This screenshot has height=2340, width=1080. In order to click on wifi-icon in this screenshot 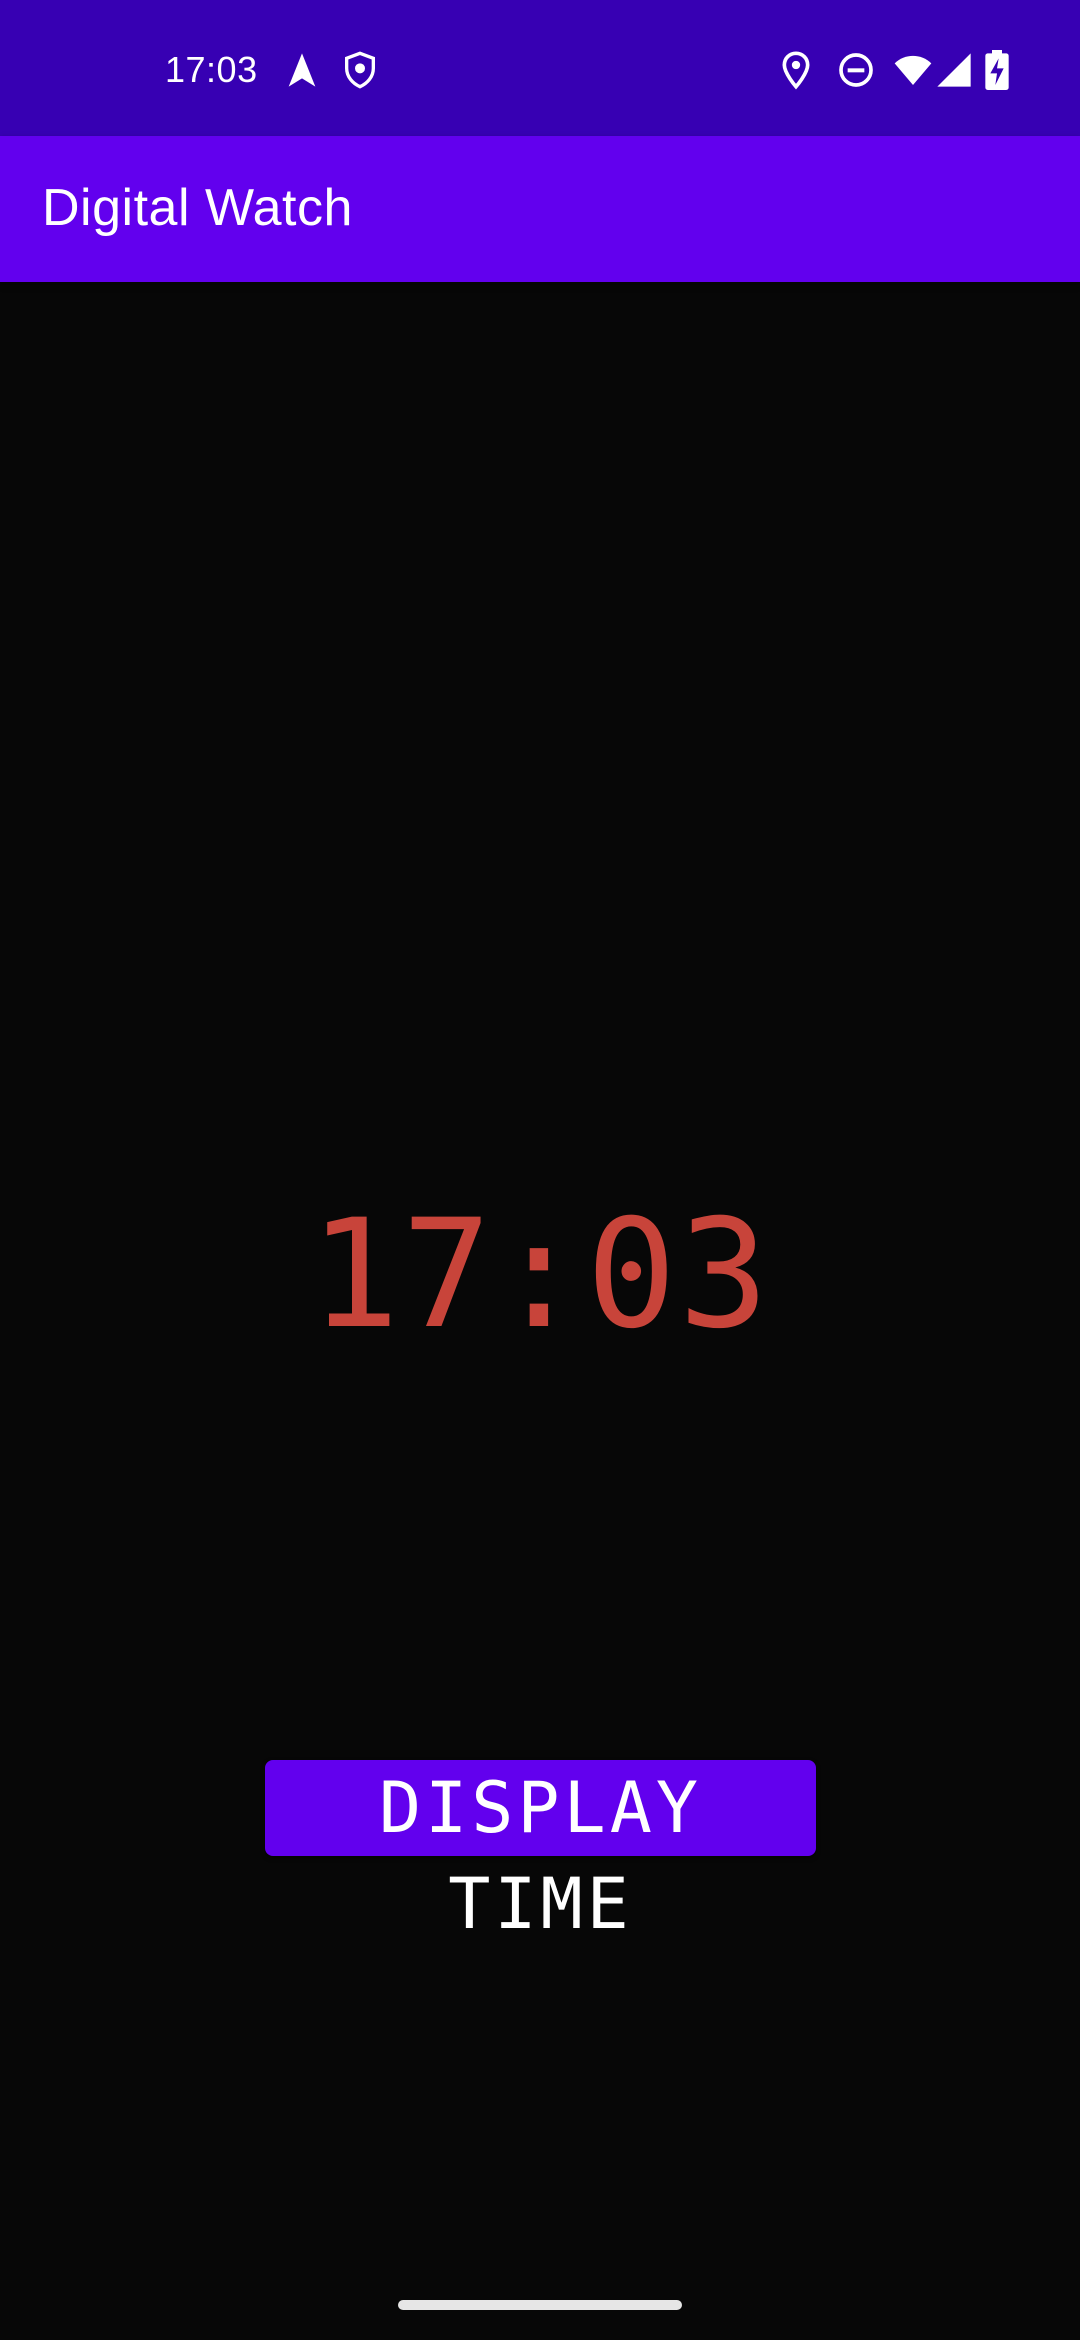, I will do `click(913, 70)`.